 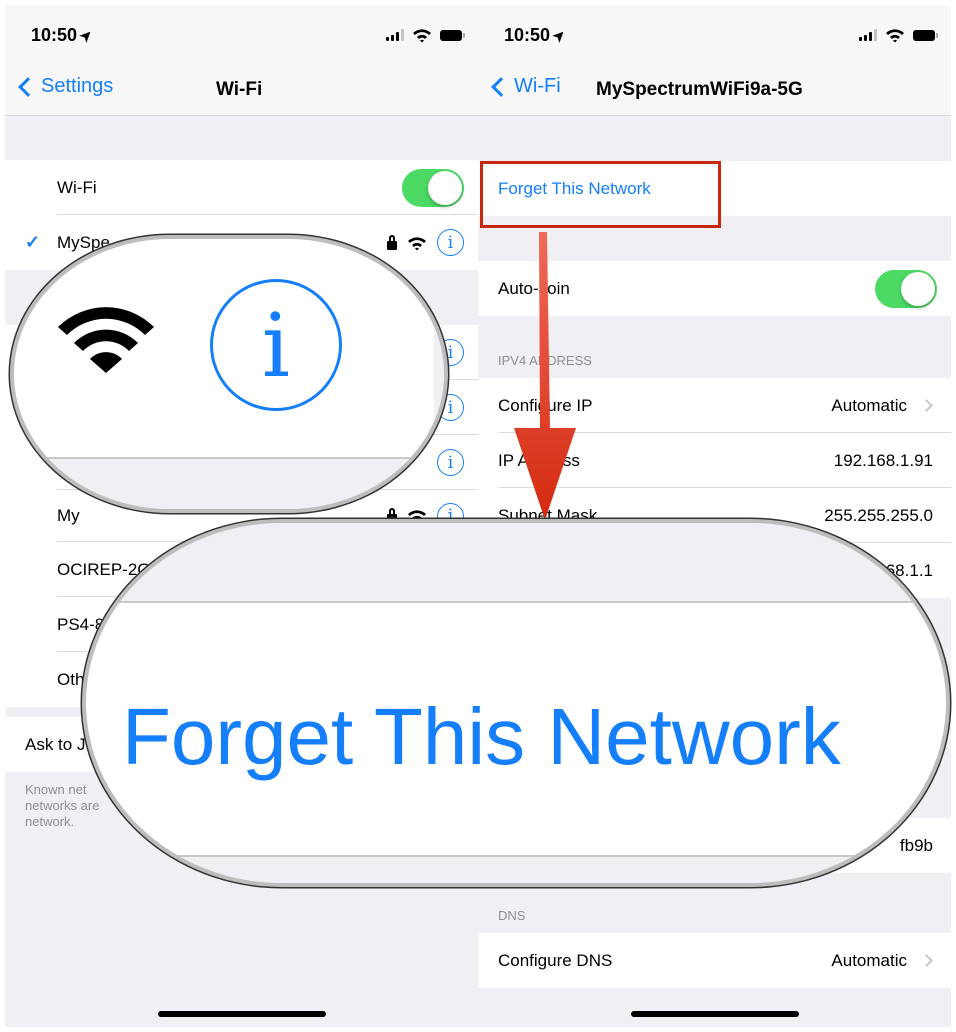 What do you see at coordinates (545, 376) in the screenshot?
I see `arrow-down-icon` at bounding box center [545, 376].